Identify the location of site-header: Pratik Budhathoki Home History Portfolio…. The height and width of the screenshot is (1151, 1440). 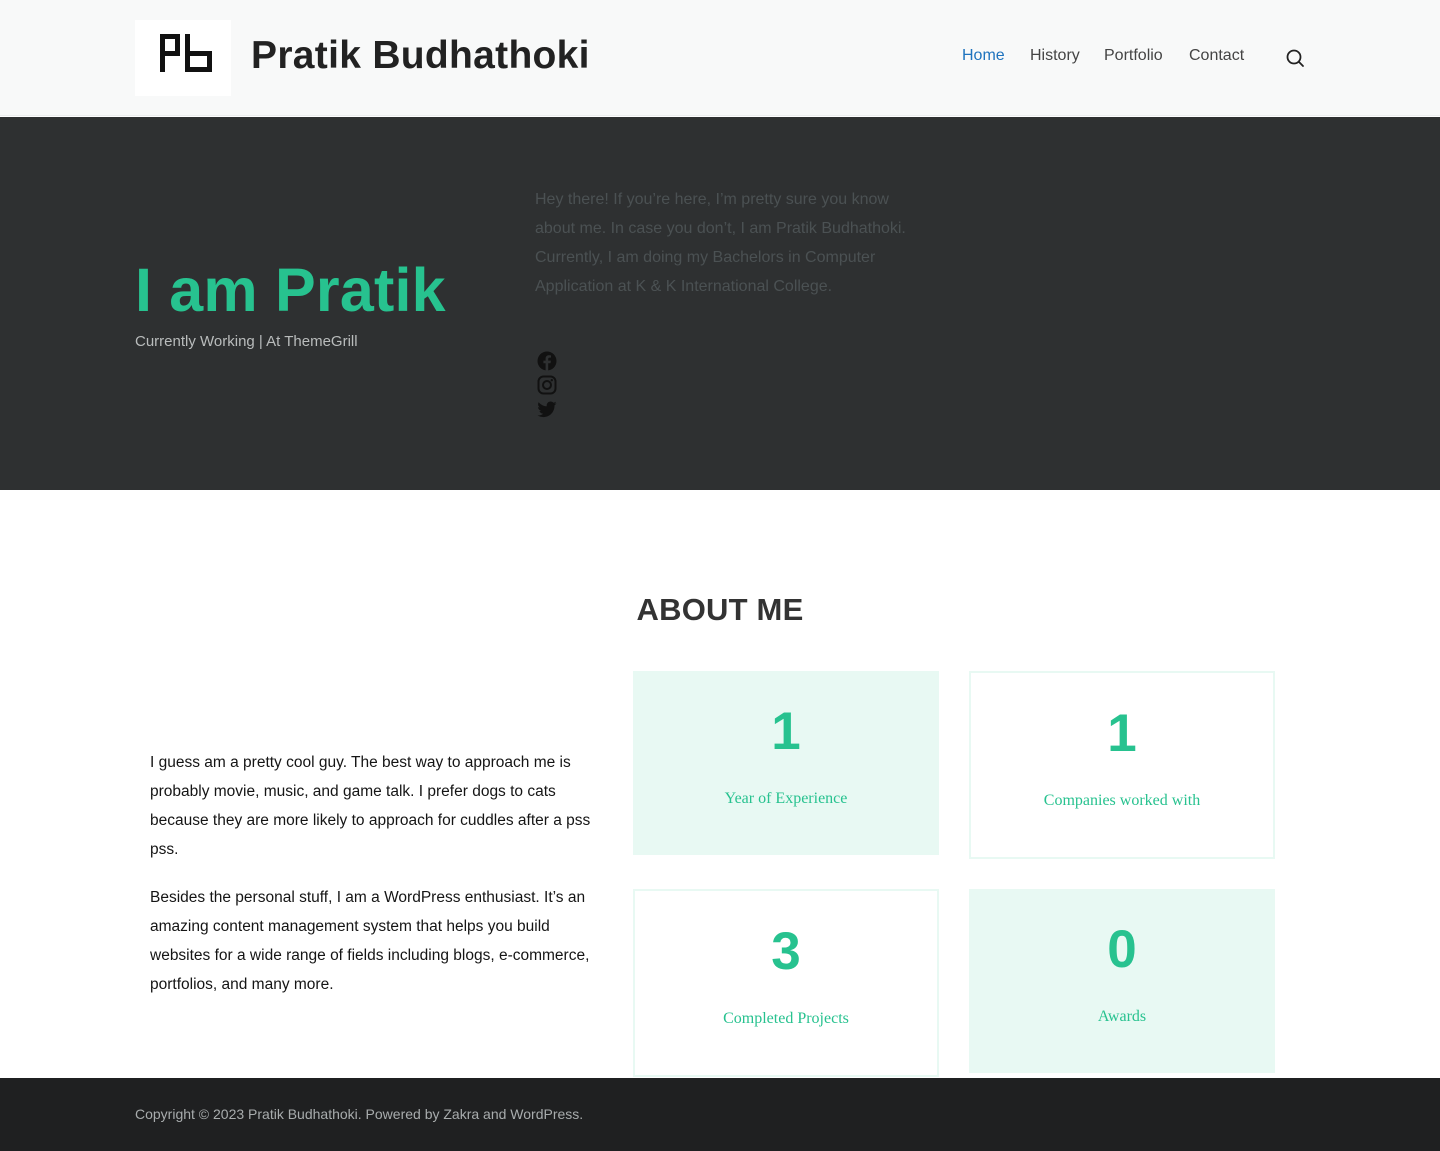
(720, 58).